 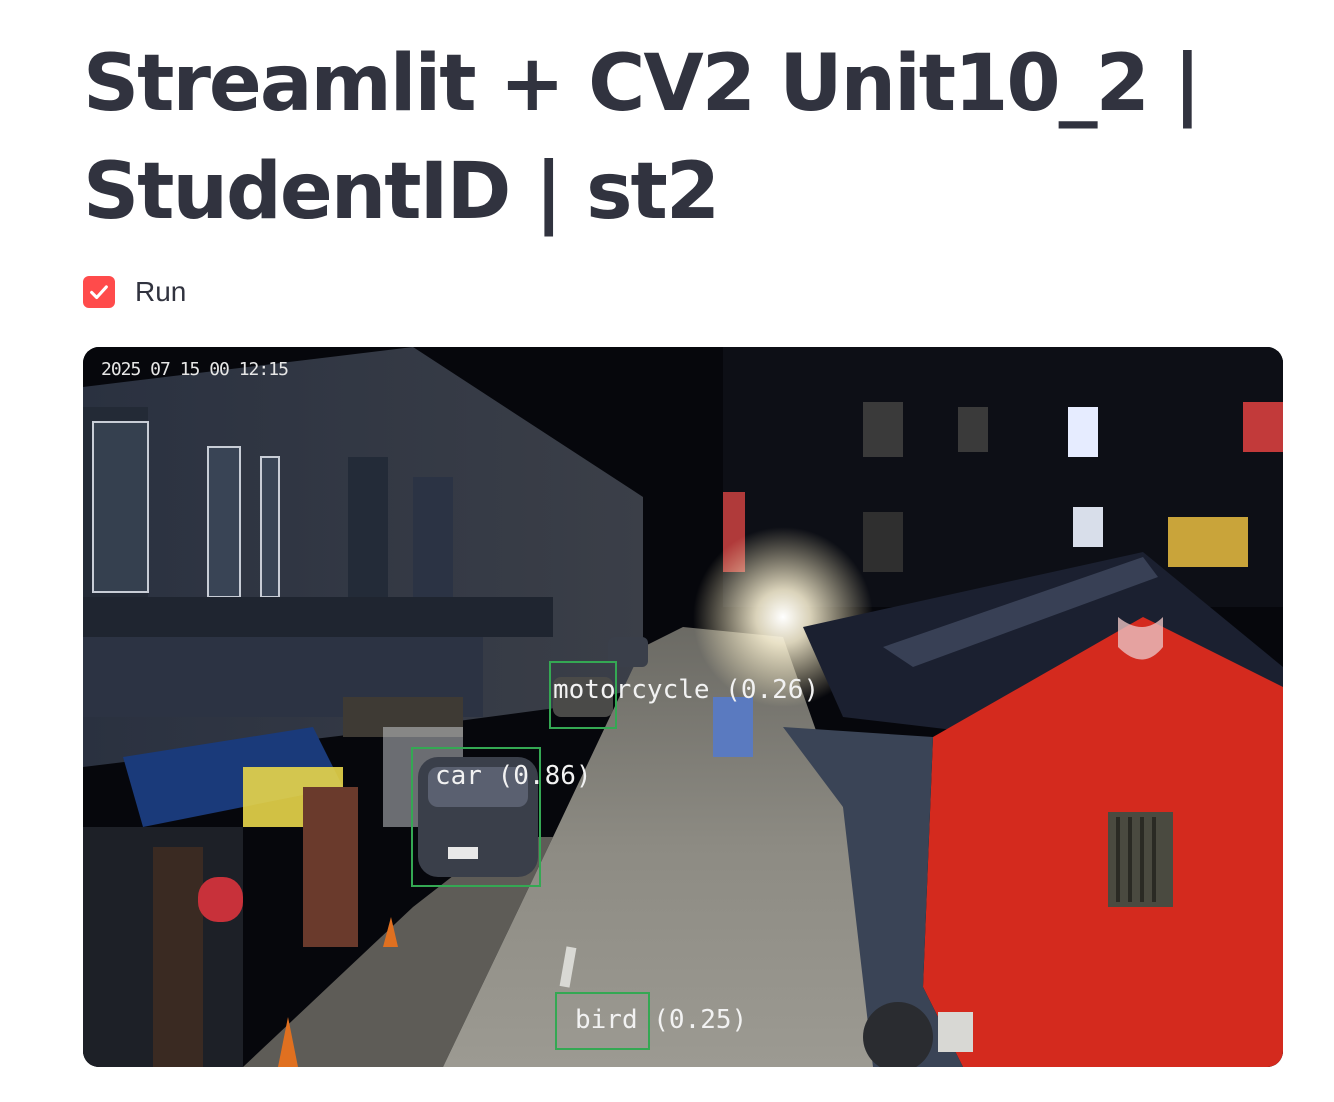 I want to click on detection-label-car: car (0.86), so click(x=513, y=776).